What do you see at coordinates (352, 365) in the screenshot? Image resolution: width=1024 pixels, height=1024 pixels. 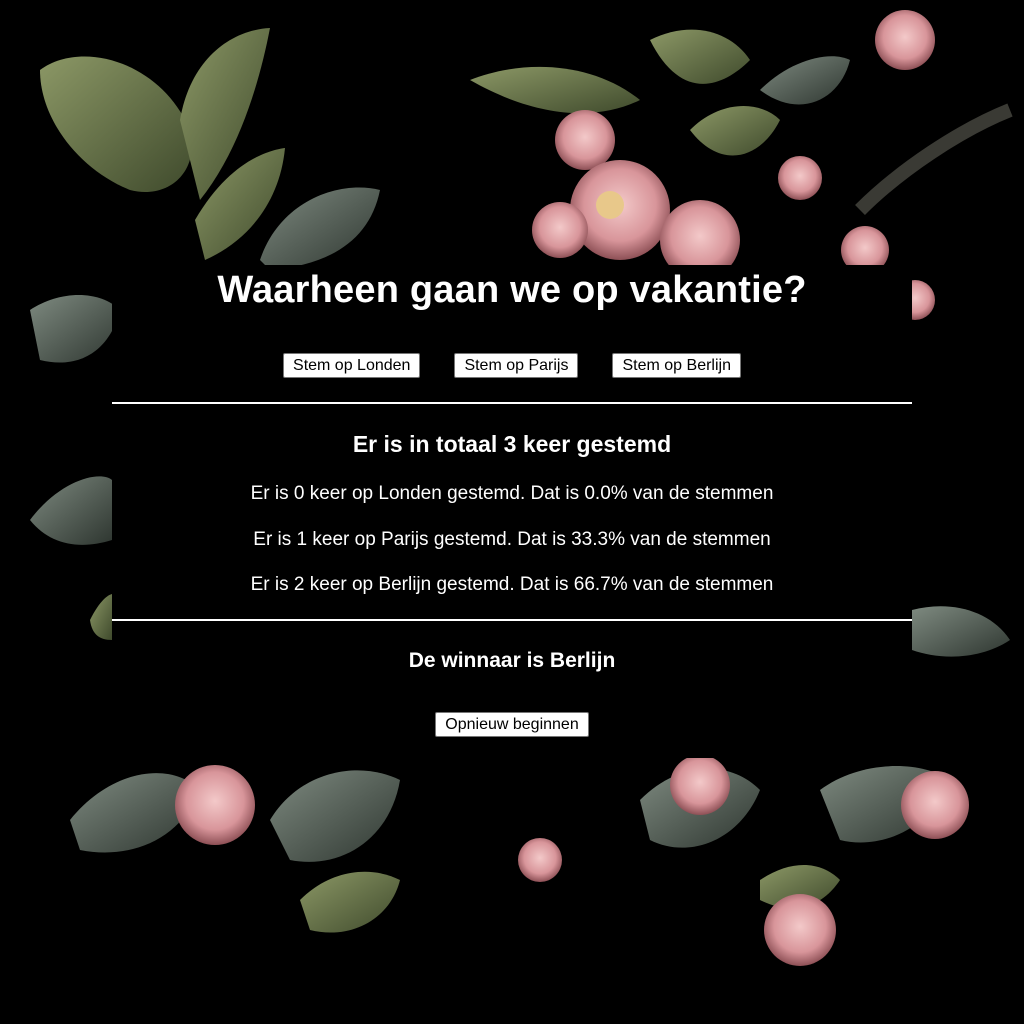 I see `vote-london-button: Stem op Londen` at bounding box center [352, 365].